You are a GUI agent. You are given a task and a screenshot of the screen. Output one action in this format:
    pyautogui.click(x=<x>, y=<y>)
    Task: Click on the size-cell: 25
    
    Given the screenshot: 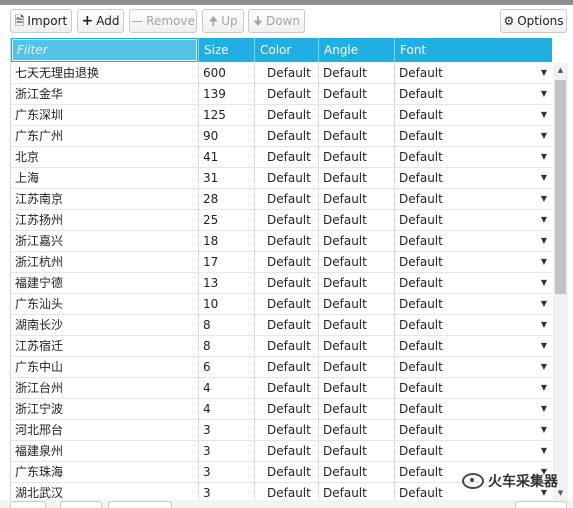 What is the action you would take?
    pyautogui.click(x=227, y=220)
    